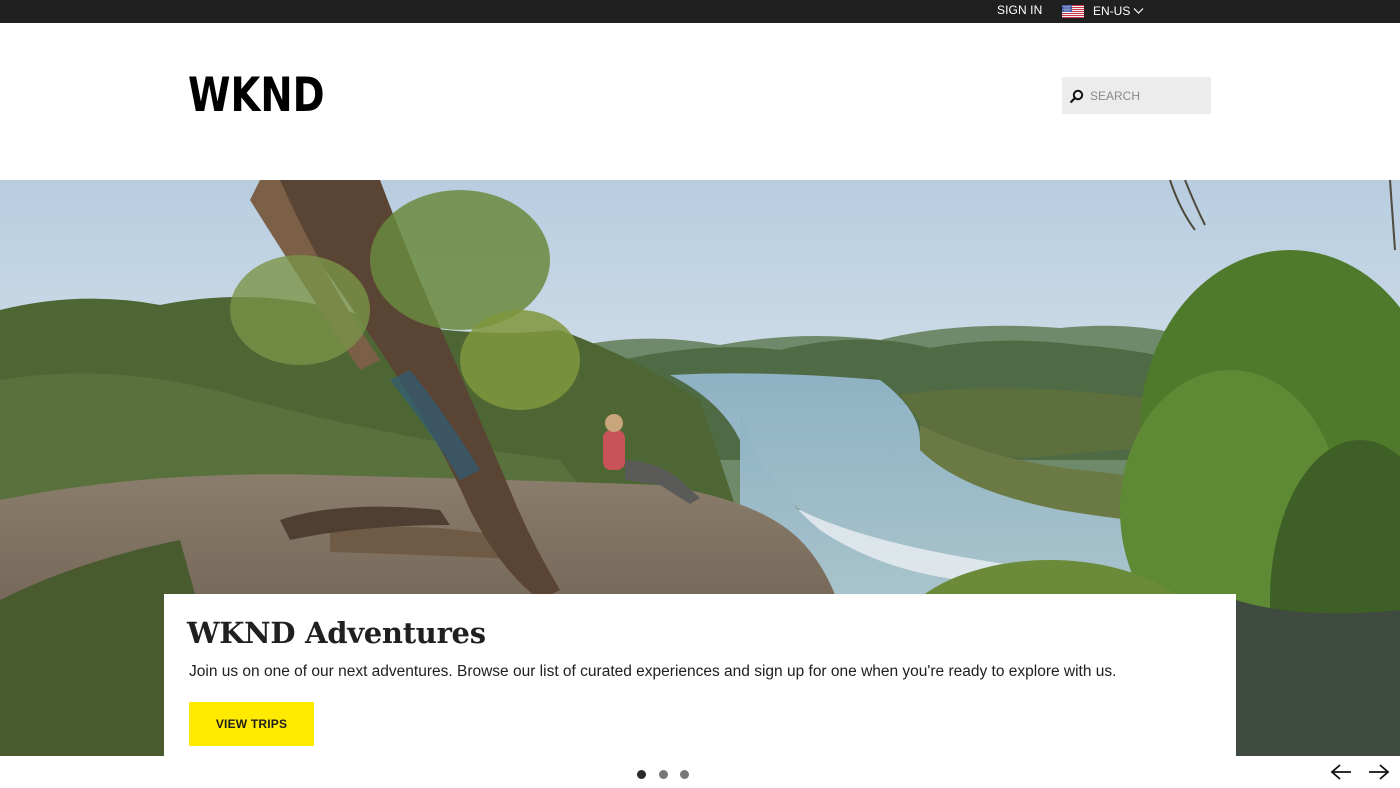 The image size is (1400, 788). I want to click on search-input, so click(1145, 95).